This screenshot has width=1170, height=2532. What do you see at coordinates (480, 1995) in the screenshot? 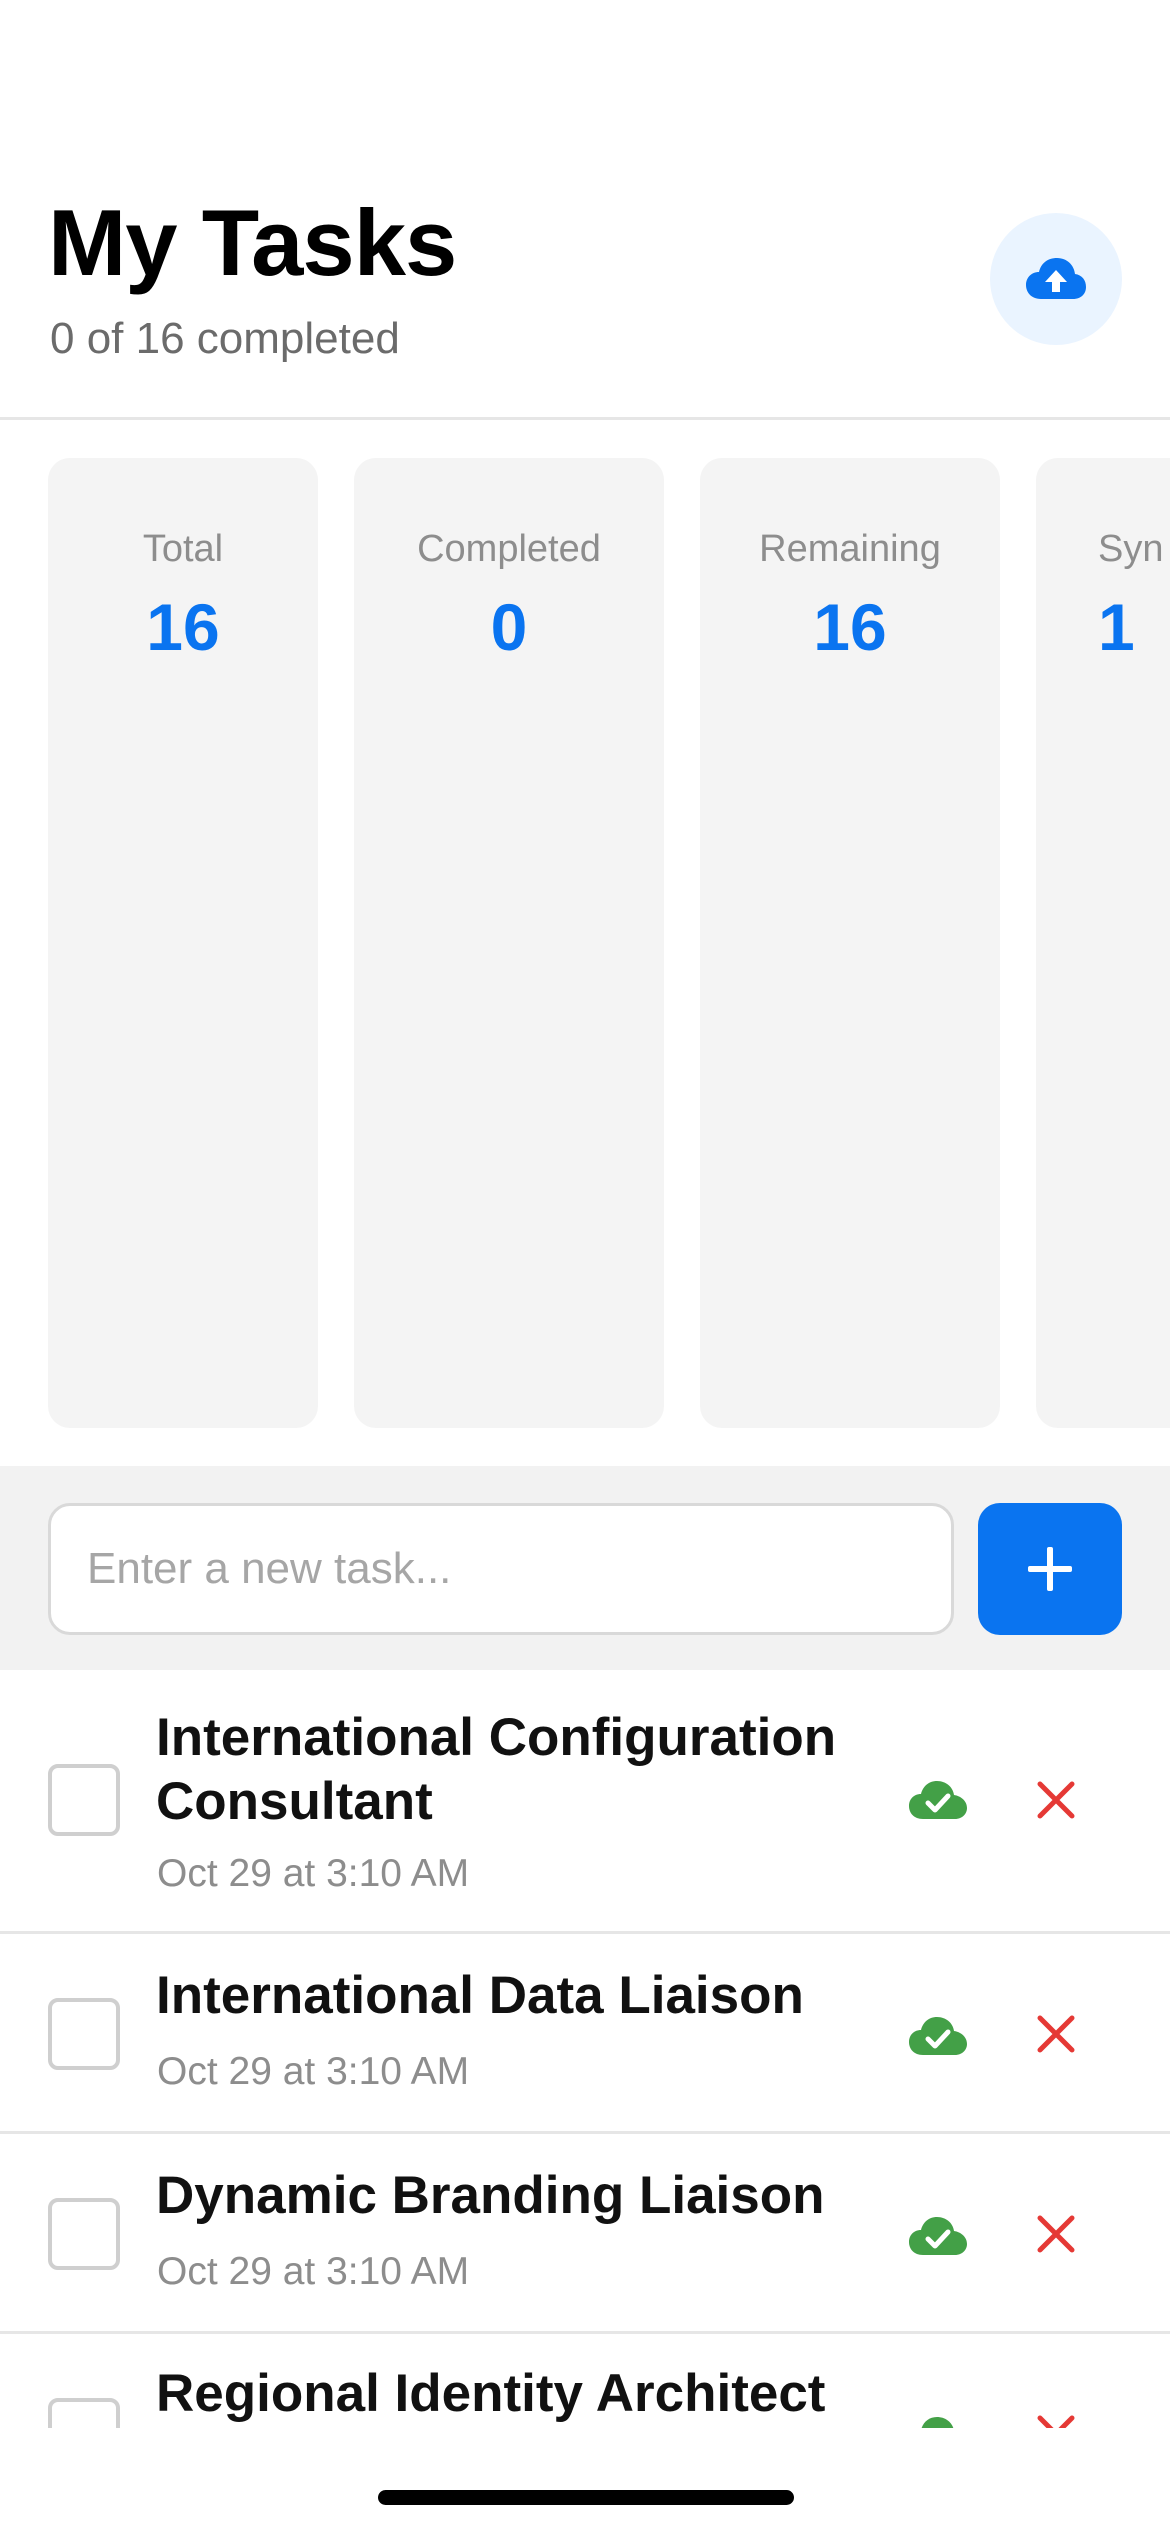
I see `task-title: International Data Liaison` at bounding box center [480, 1995].